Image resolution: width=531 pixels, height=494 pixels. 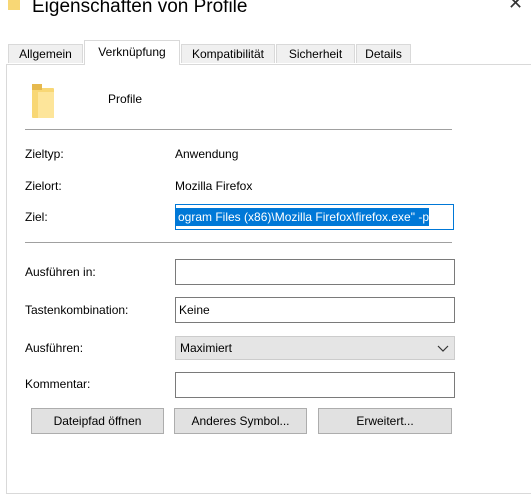 I want to click on chevron-down-icon, so click(x=443, y=348).